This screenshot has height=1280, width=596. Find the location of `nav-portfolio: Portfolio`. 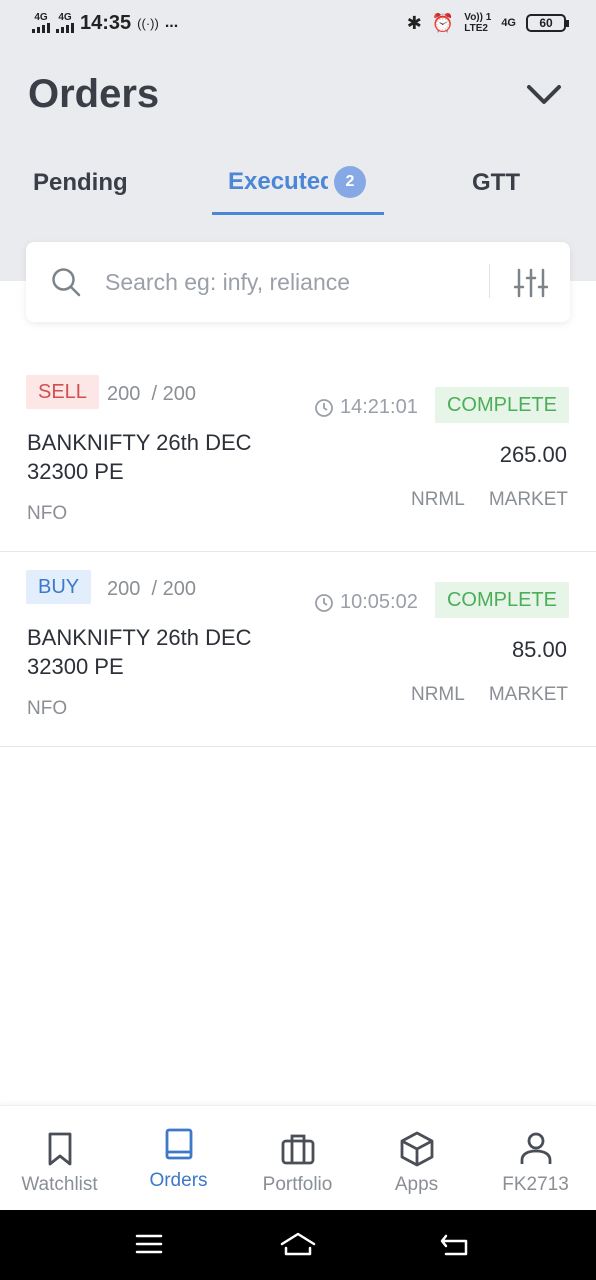

nav-portfolio: Portfolio is located at coordinates (297, 1158).